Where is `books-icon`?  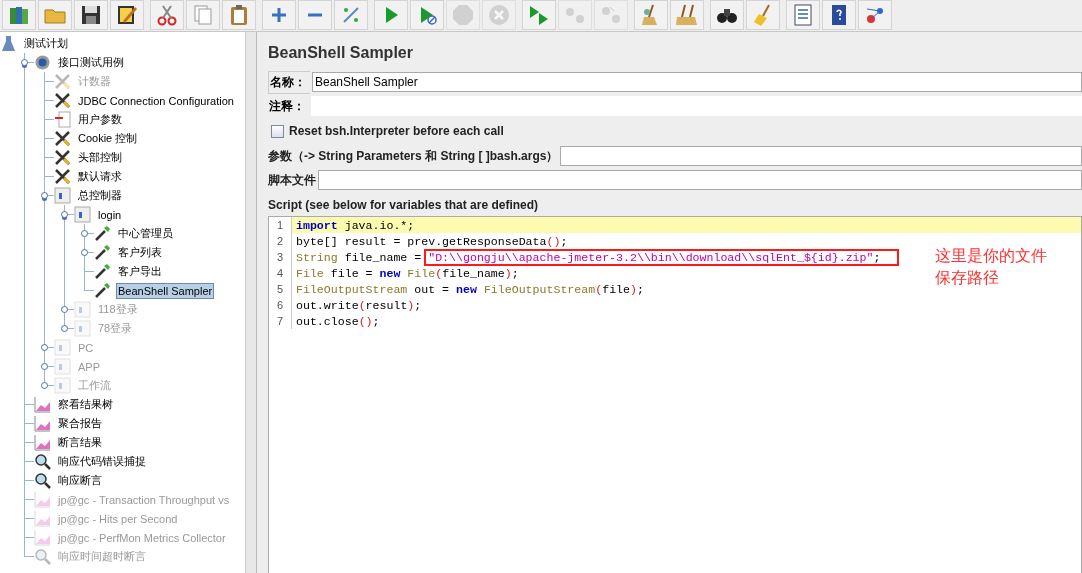
books-icon is located at coordinates (19, 15).